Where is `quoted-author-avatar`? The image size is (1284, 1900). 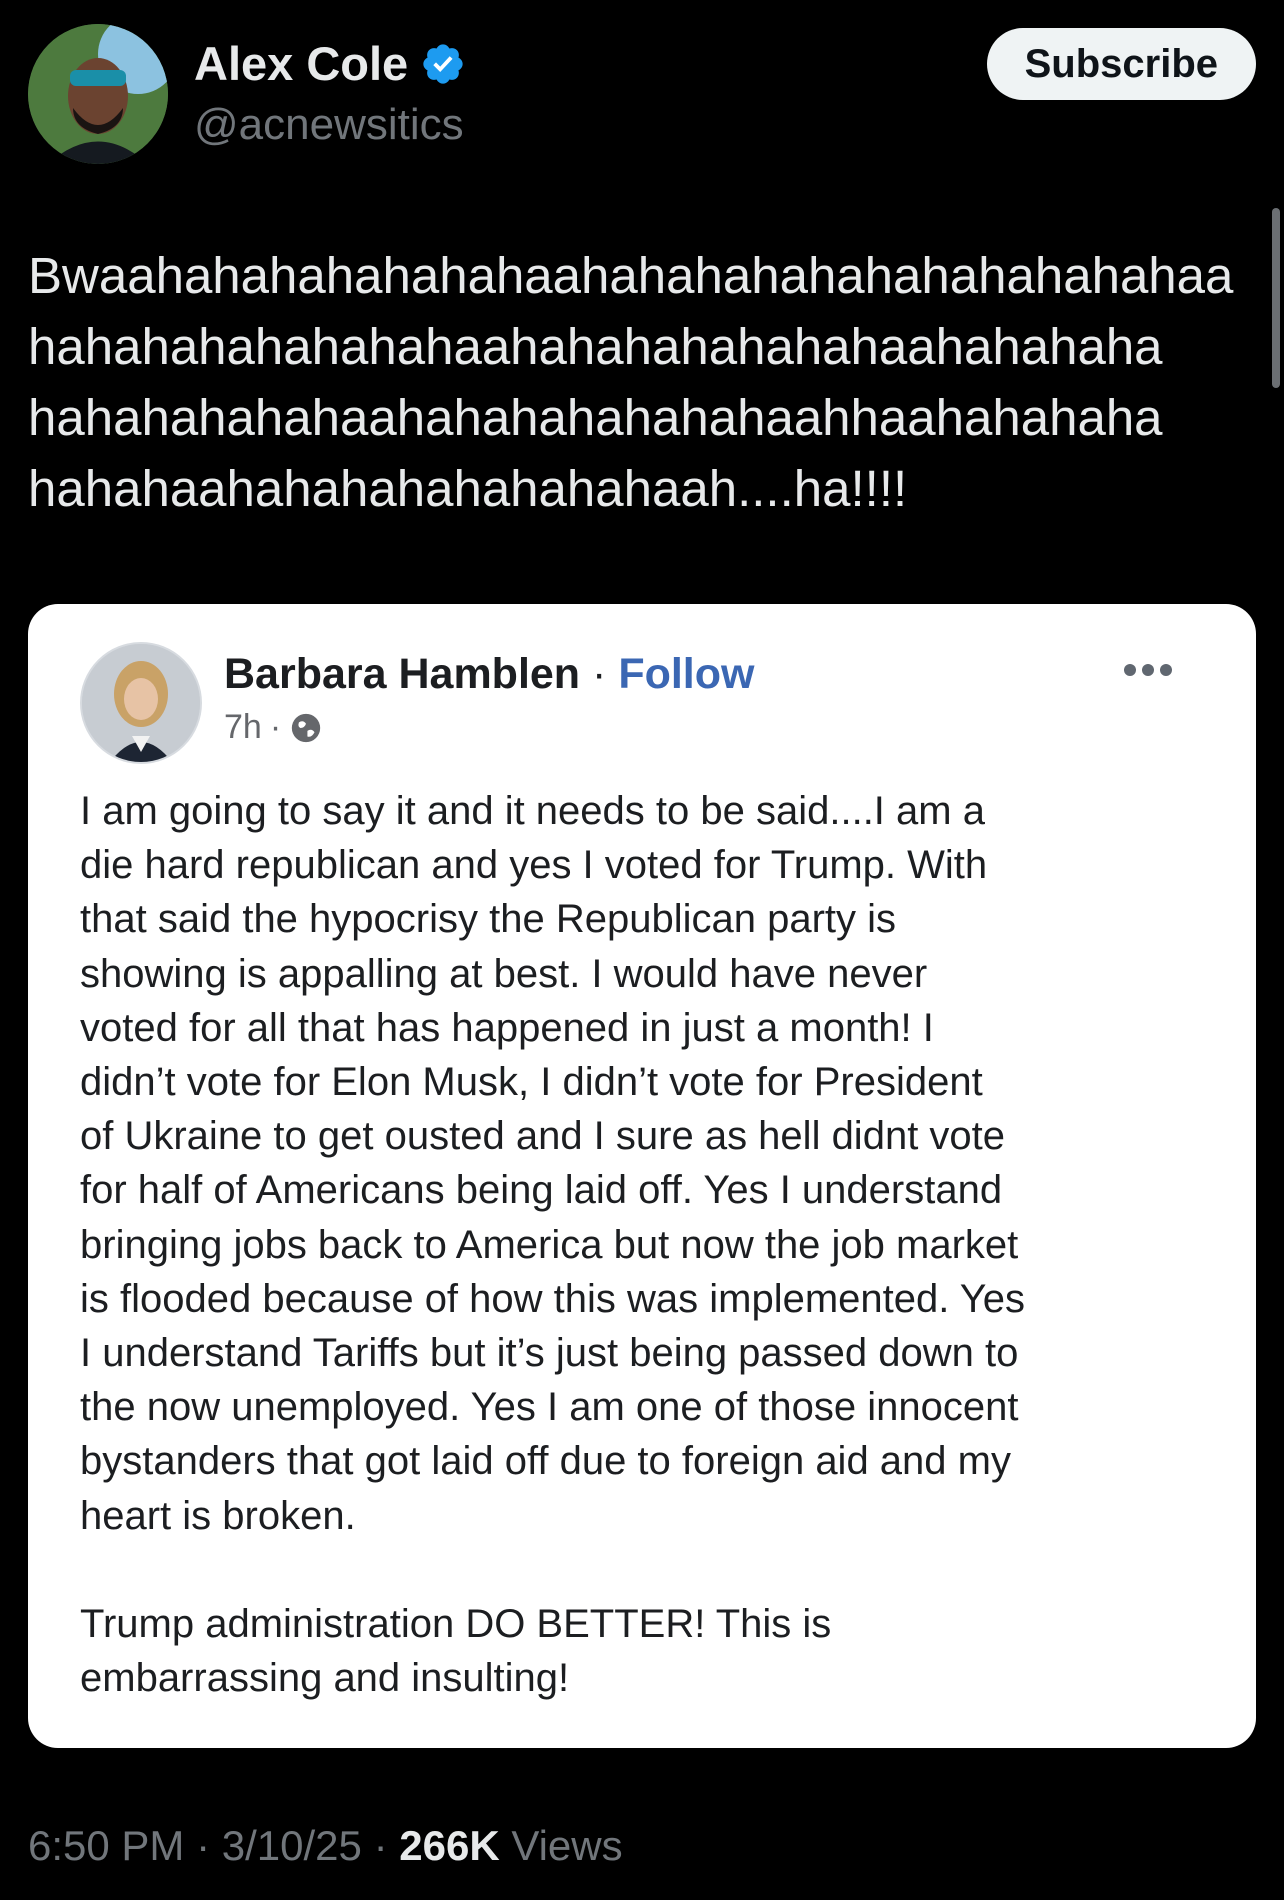
quoted-author-avatar is located at coordinates (141, 703).